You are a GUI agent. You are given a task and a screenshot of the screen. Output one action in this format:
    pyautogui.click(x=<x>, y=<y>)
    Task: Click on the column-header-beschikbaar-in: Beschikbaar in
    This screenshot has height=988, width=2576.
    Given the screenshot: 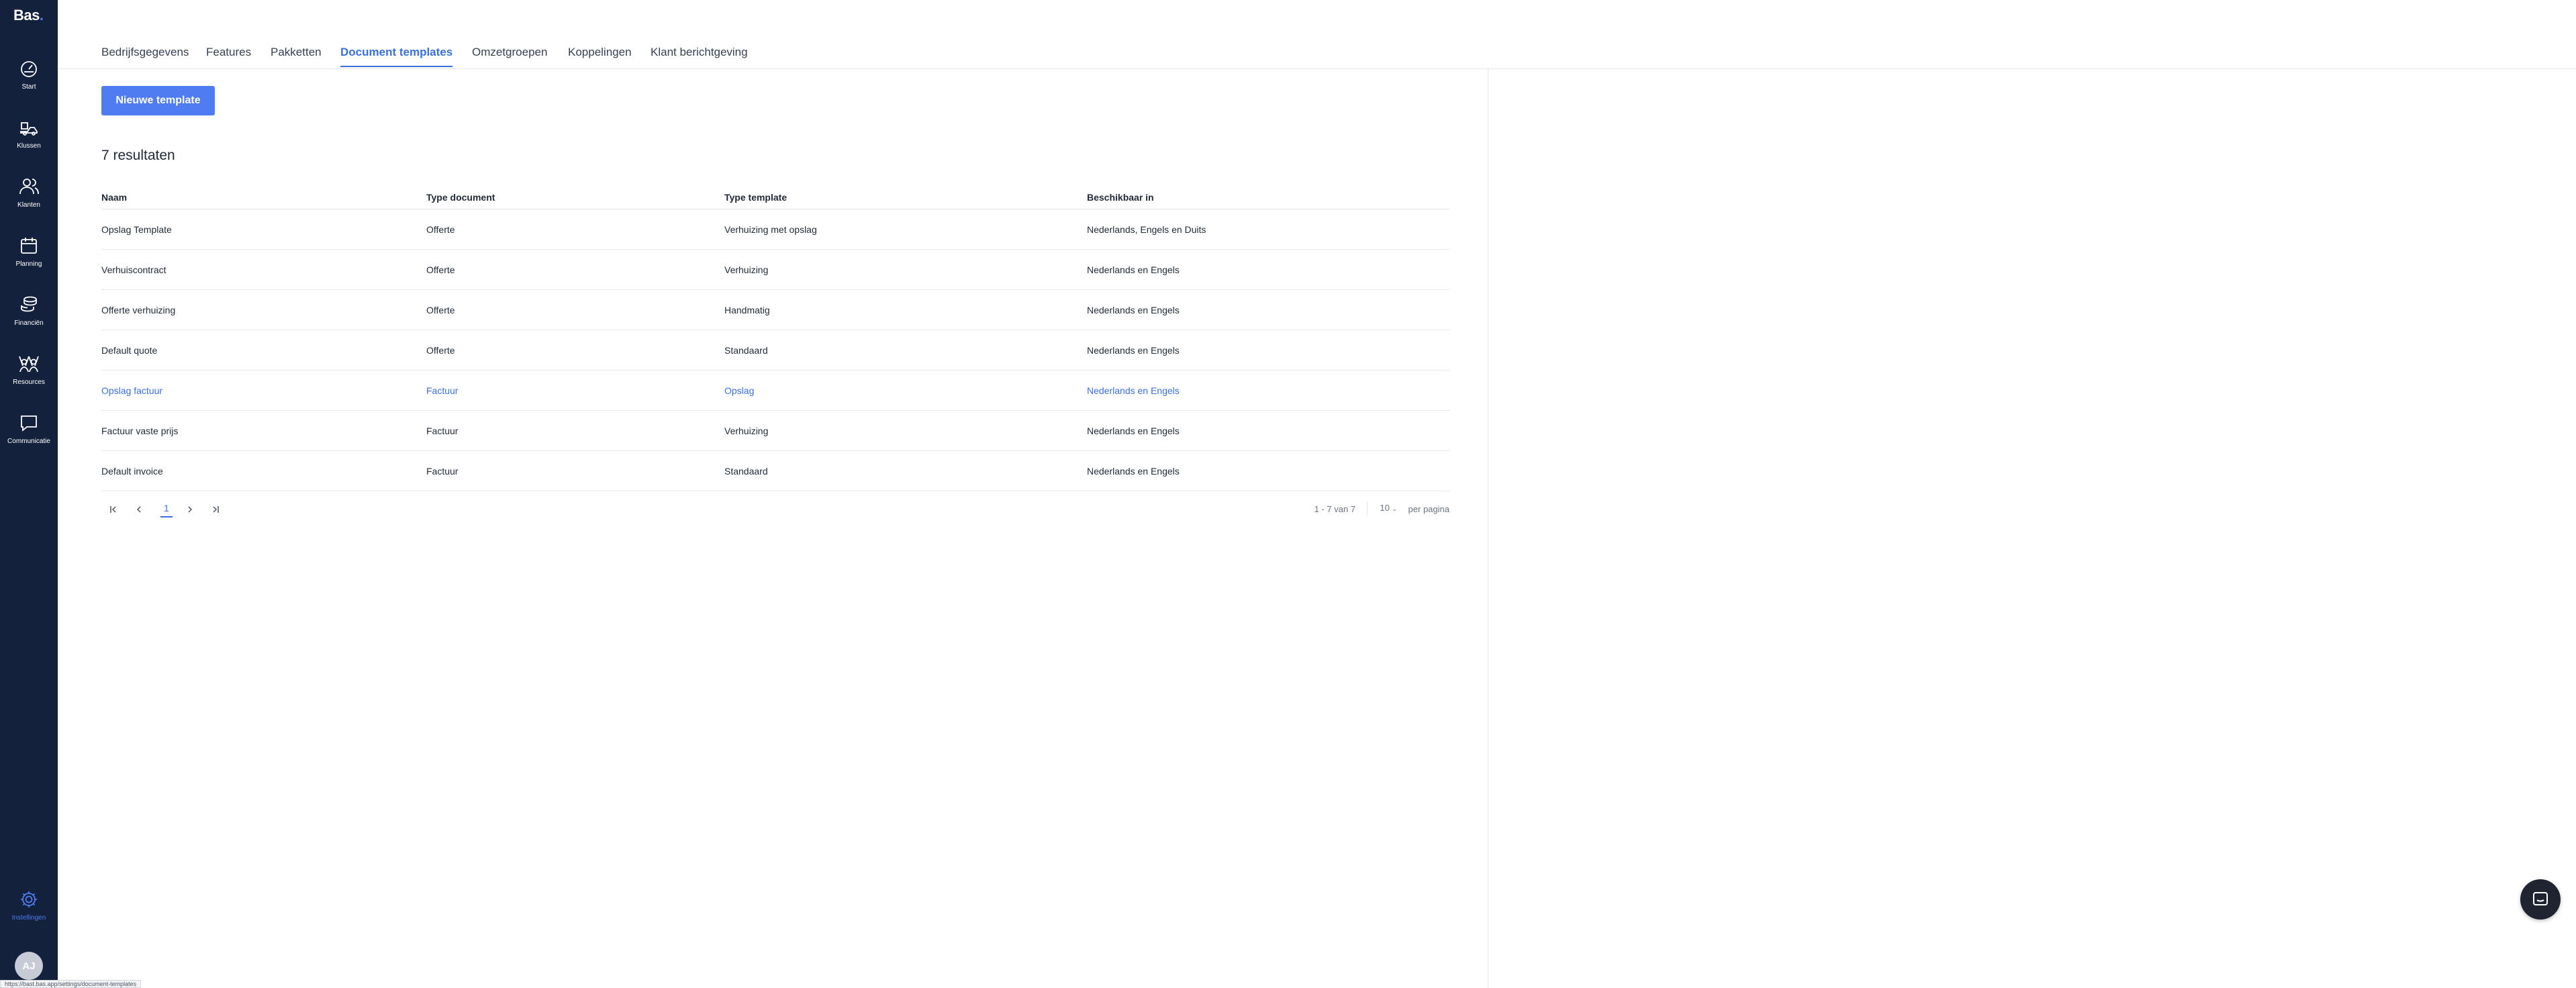 What is the action you would take?
    pyautogui.click(x=1120, y=198)
    